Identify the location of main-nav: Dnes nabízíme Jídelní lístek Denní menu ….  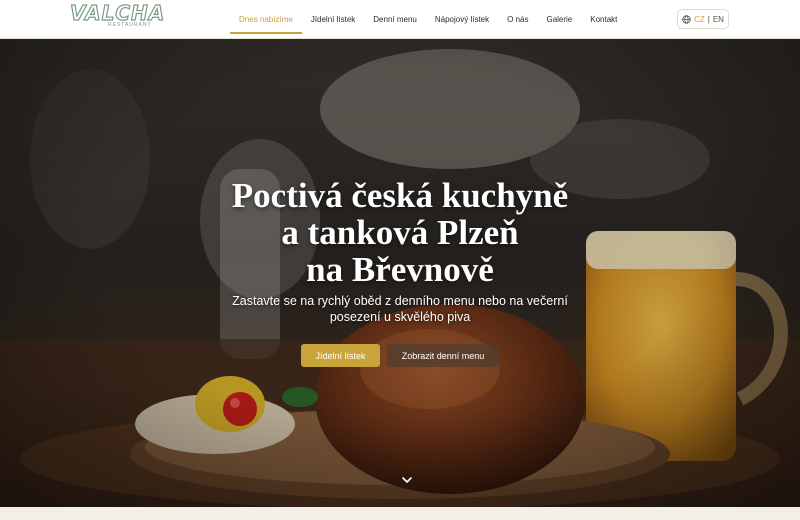
(428, 19).